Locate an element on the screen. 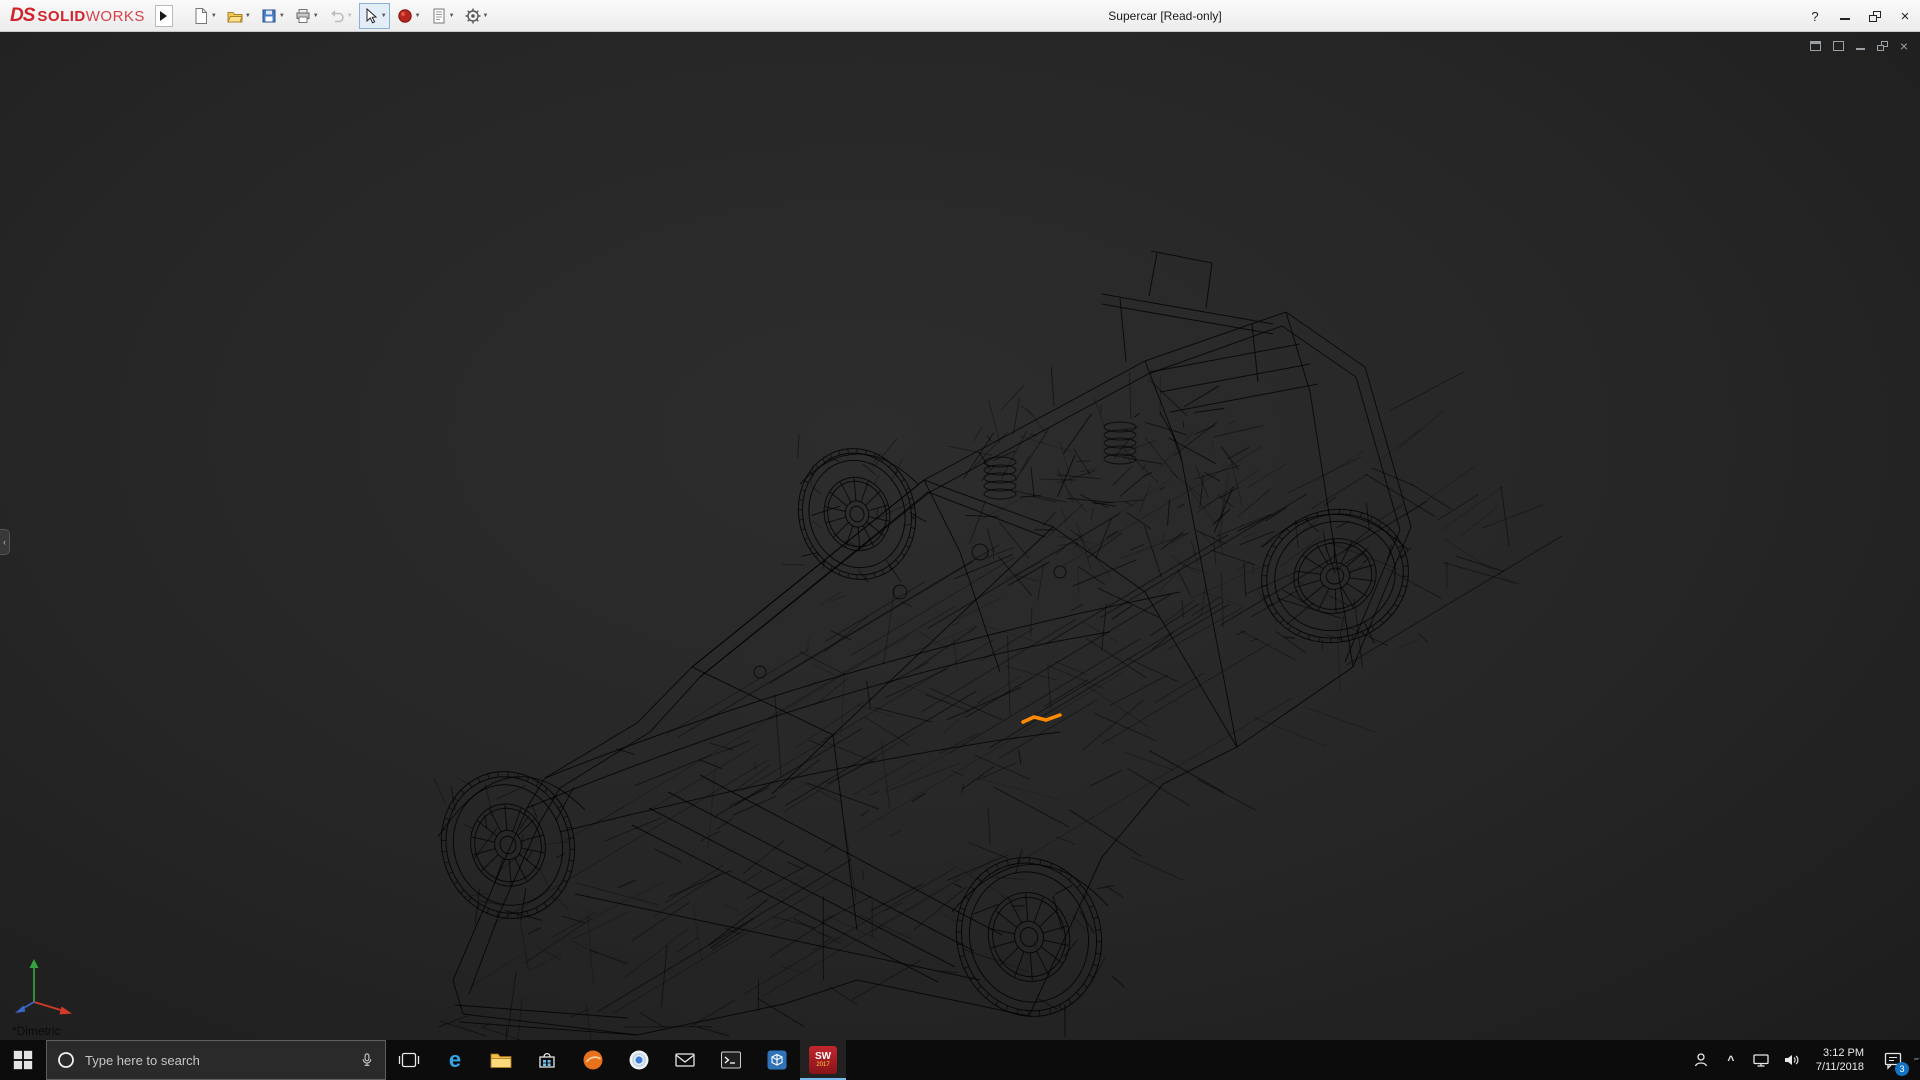 The image size is (1920, 1080). new-window-button is located at coordinates (1815, 46).